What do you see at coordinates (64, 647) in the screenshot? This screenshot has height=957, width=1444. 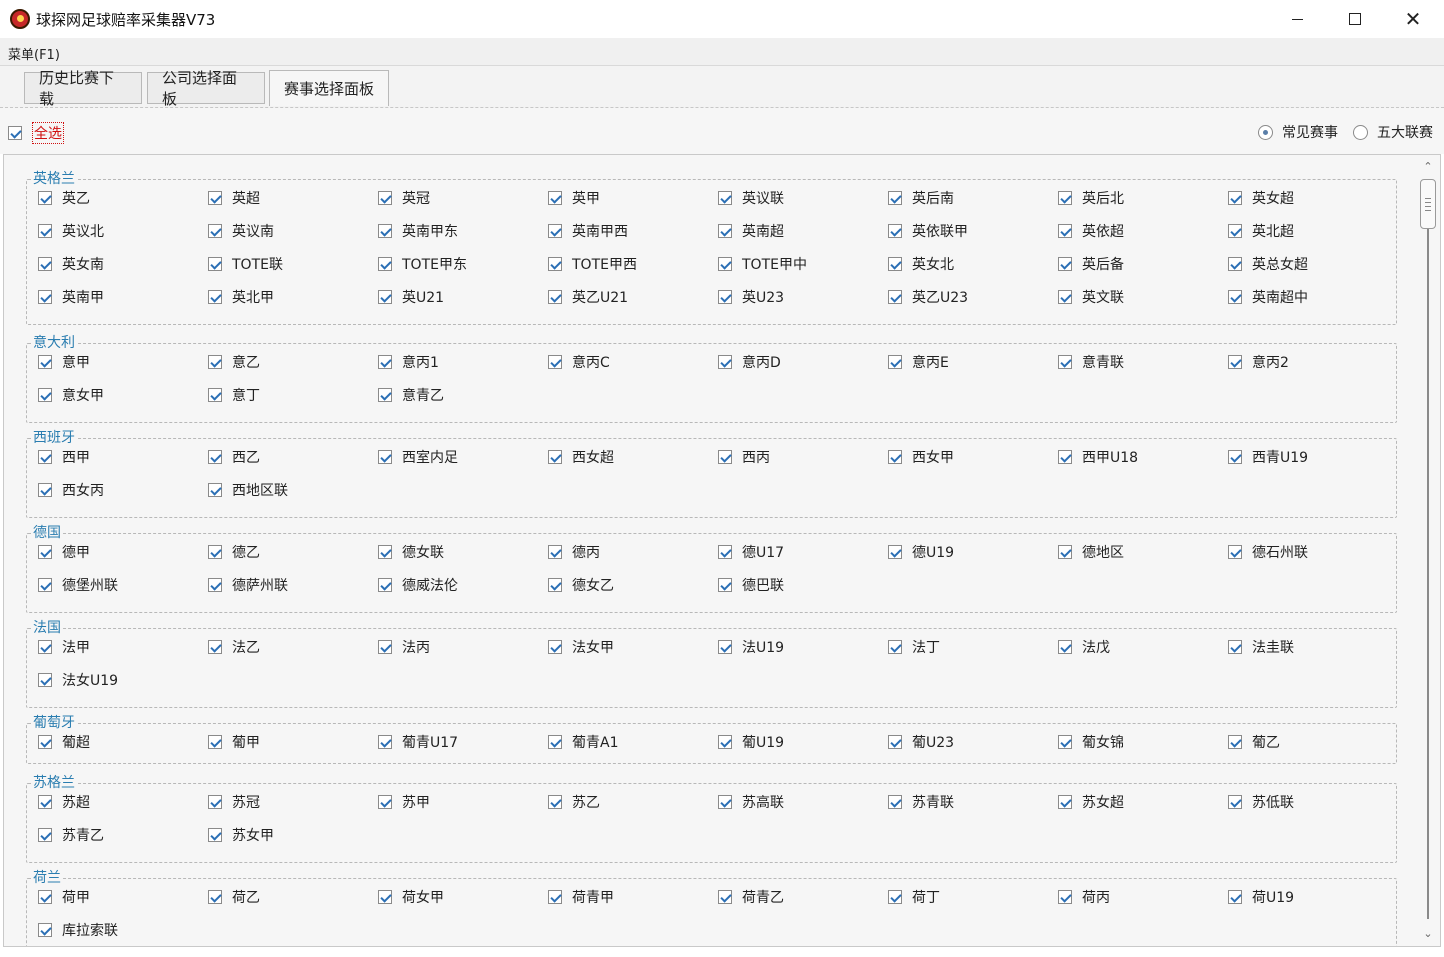 I see `league-checkbox-item: 法甲` at bounding box center [64, 647].